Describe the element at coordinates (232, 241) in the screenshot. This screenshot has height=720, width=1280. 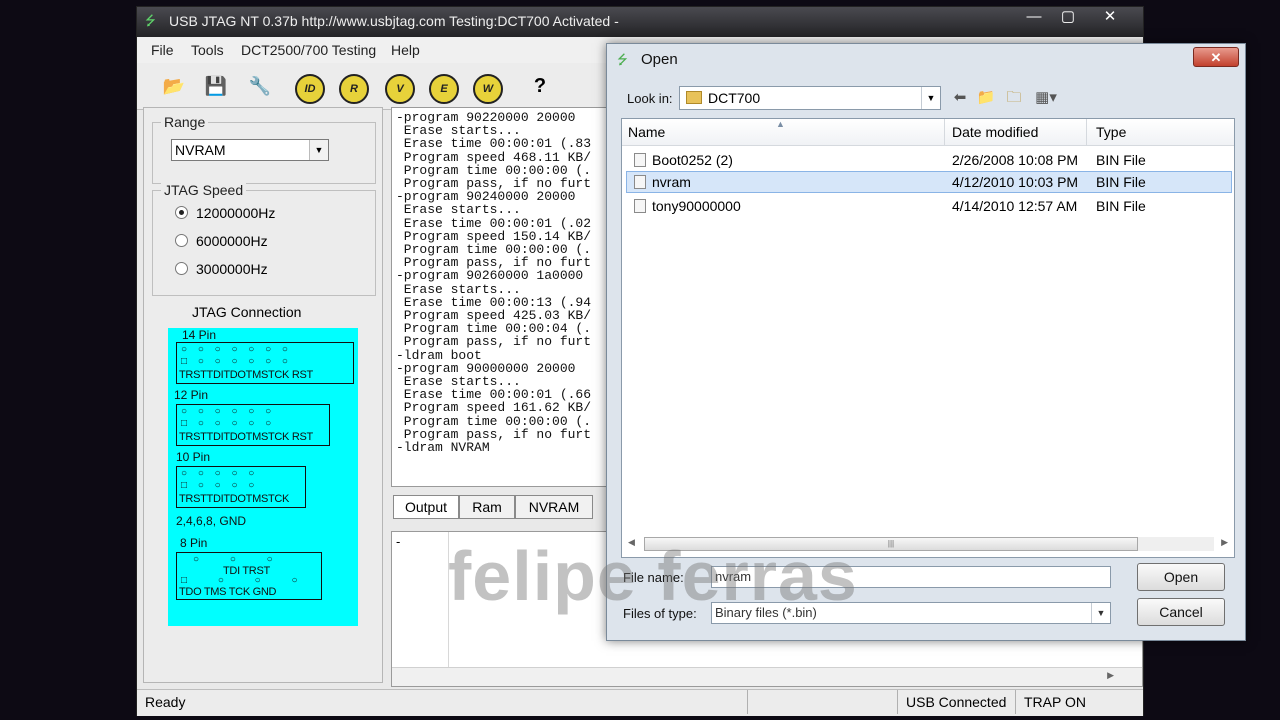
I see `speed-label: 6000000Hz` at that location.